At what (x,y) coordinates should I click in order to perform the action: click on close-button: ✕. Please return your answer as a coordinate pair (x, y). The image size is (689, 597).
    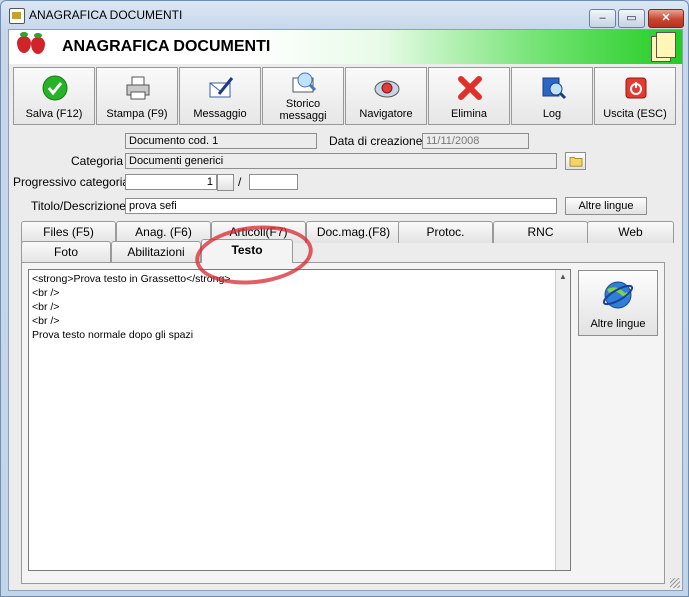
    Looking at the image, I should click on (666, 18).